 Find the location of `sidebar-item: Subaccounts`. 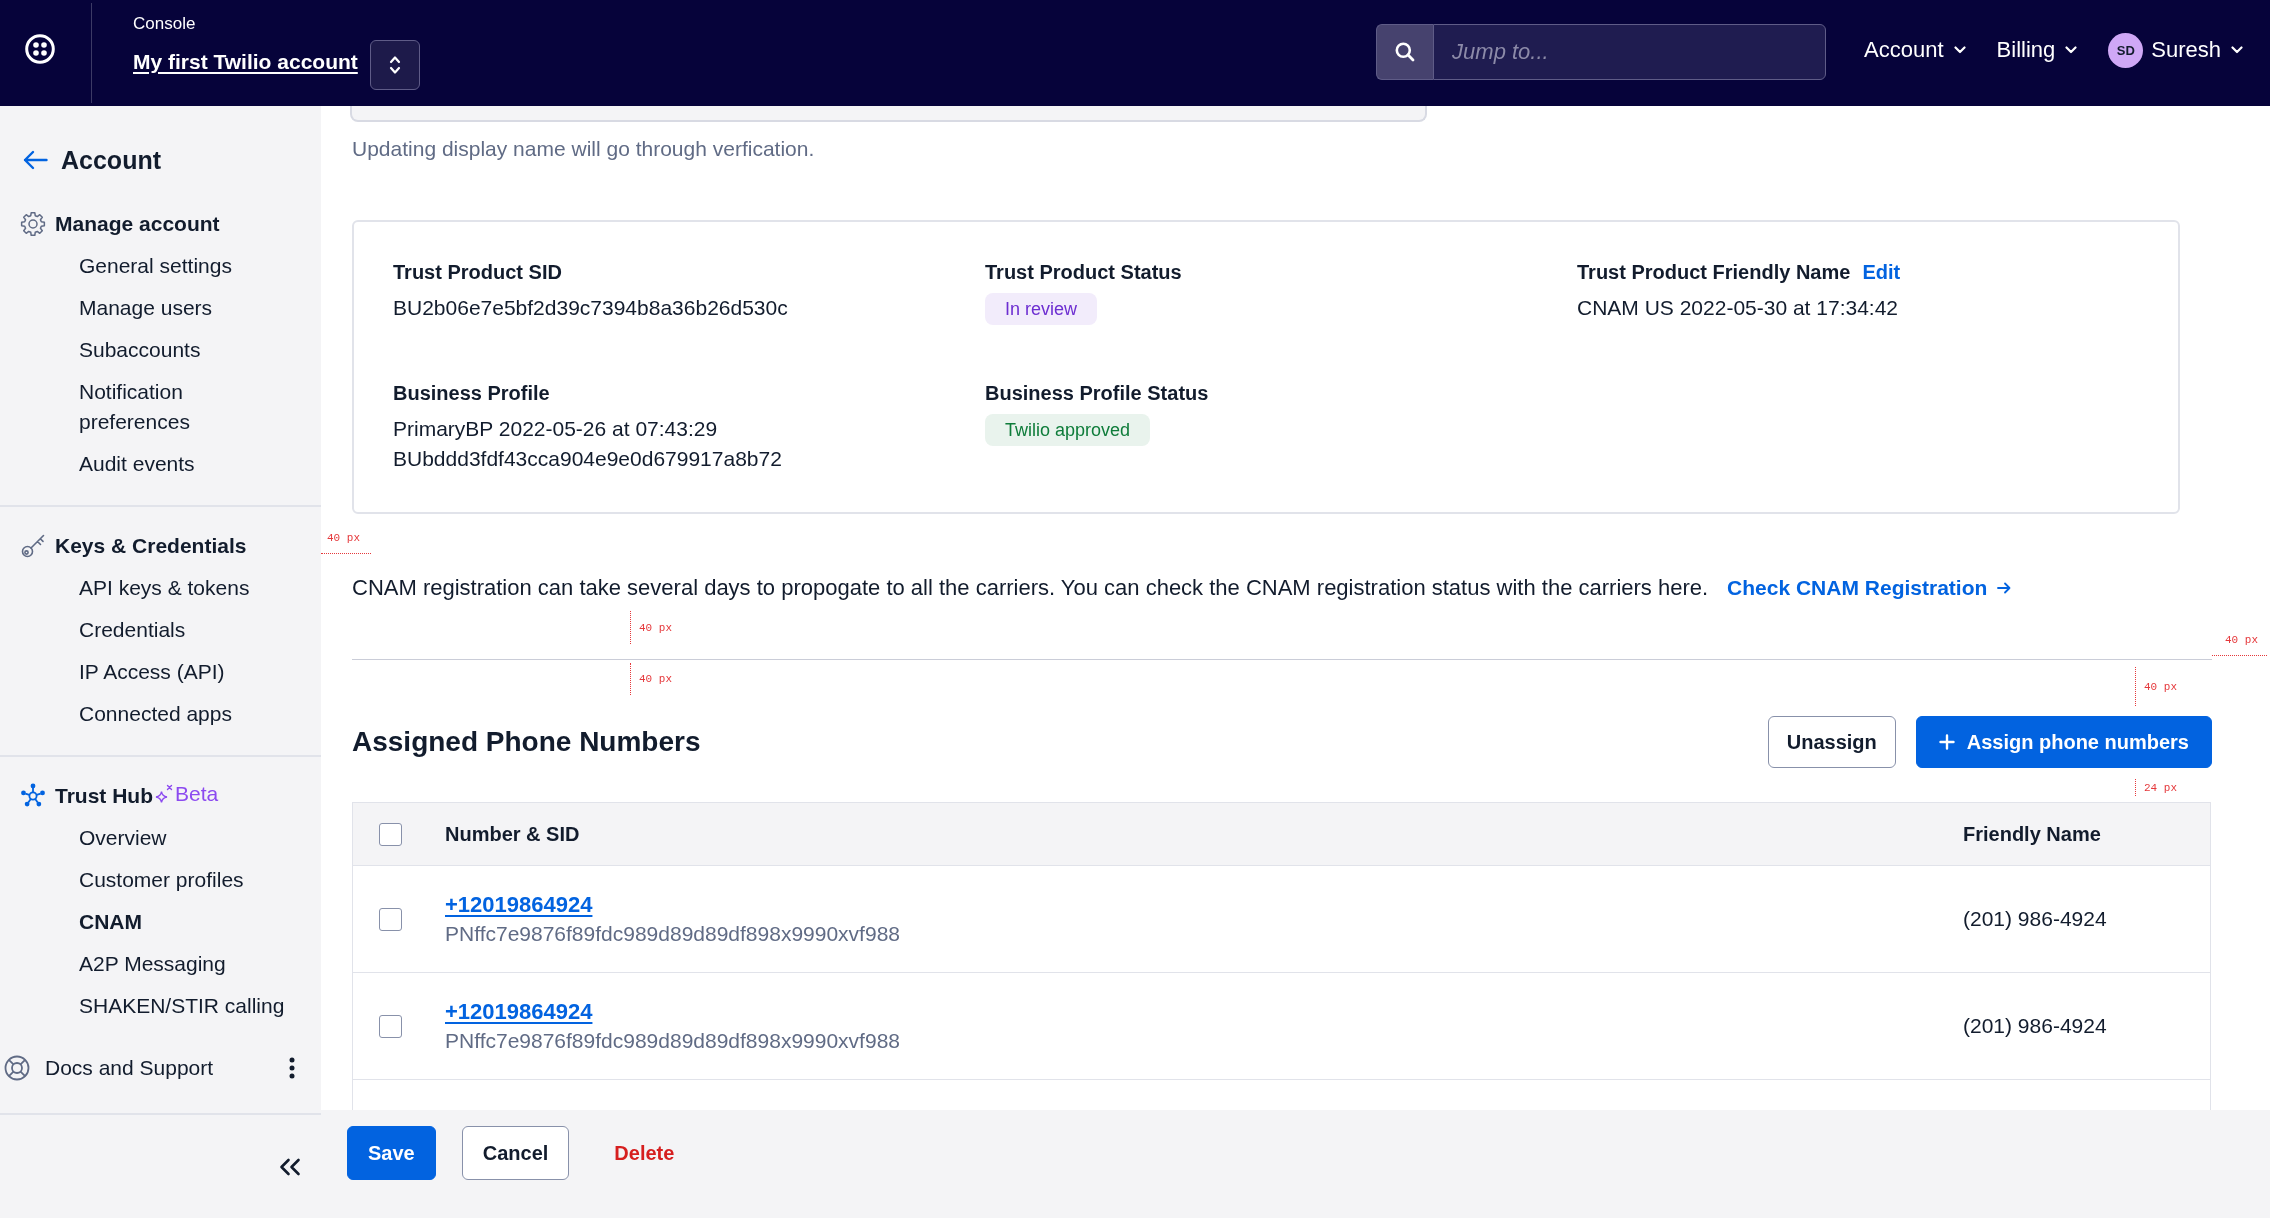

sidebar-item: Subaccounts is located at coordinates (140, 350).